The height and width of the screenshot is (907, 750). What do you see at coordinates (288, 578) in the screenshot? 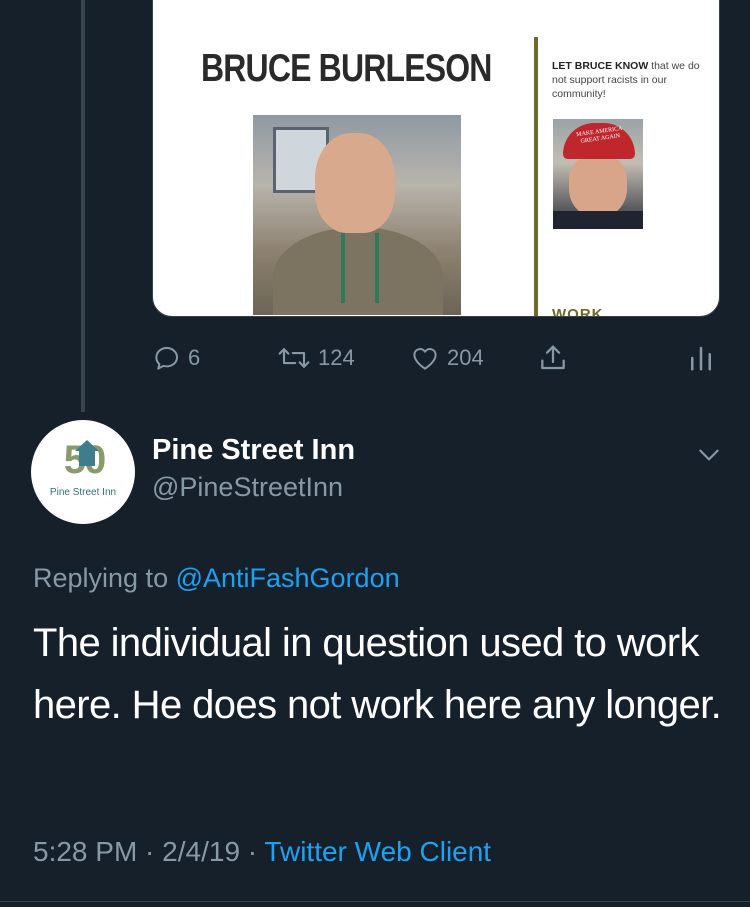
I see `mention-link: @AntiFashGordon` at bounding box center [288, 578].